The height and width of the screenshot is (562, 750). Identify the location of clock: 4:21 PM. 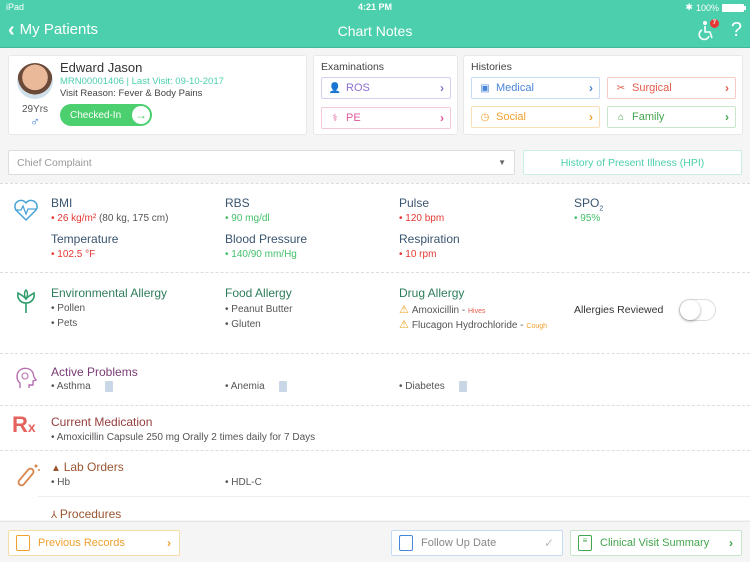
(374, 7).